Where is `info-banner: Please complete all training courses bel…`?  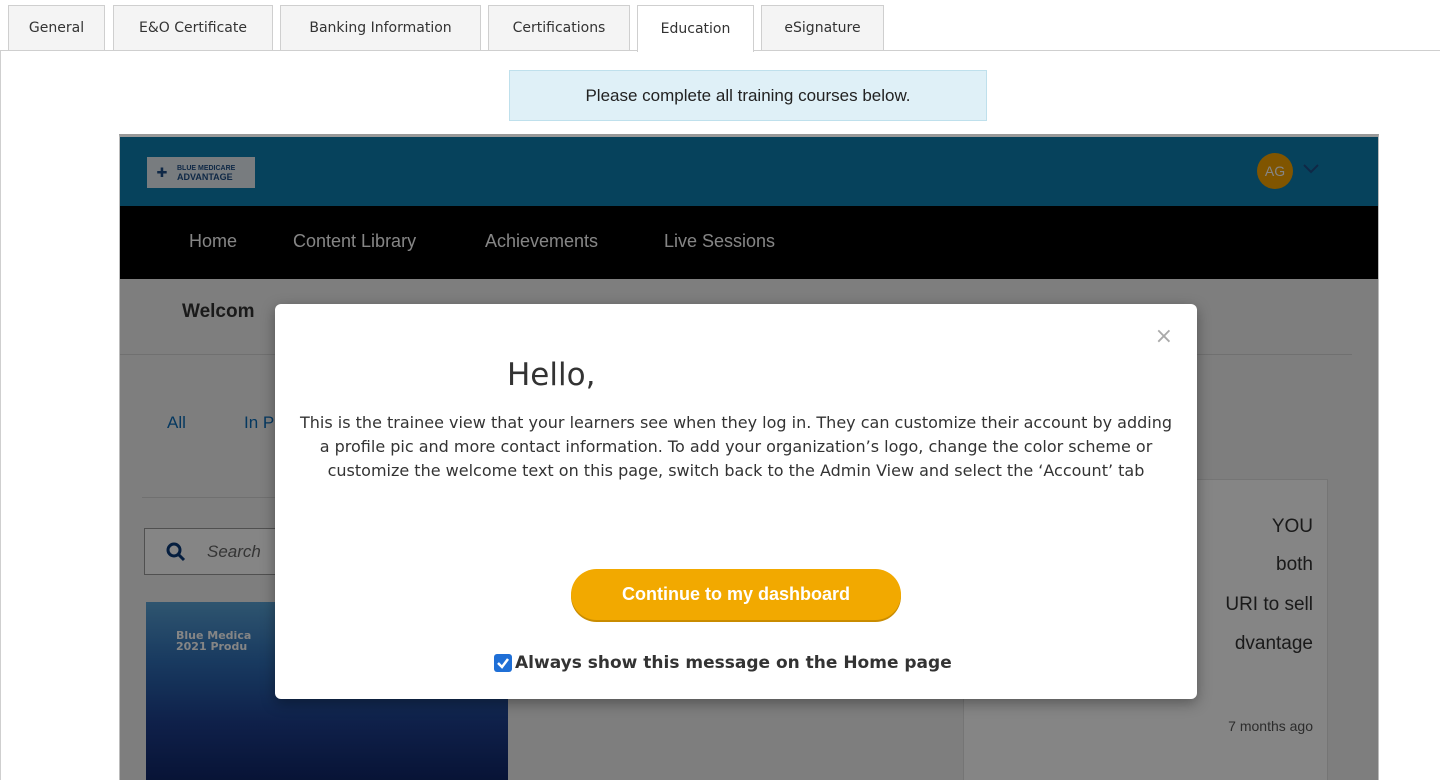
info-banner: Please complete all training courses bel… is located at coordinates (748, 95).